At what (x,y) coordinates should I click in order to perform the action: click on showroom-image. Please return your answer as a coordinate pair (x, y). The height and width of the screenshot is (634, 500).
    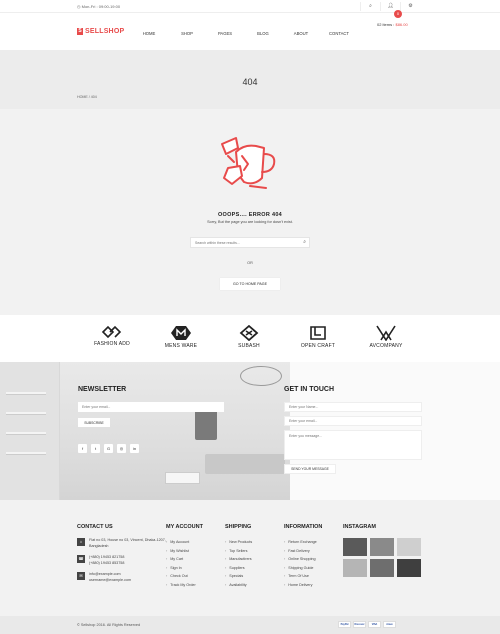
    Looking at the image, I should click on (145, 431).